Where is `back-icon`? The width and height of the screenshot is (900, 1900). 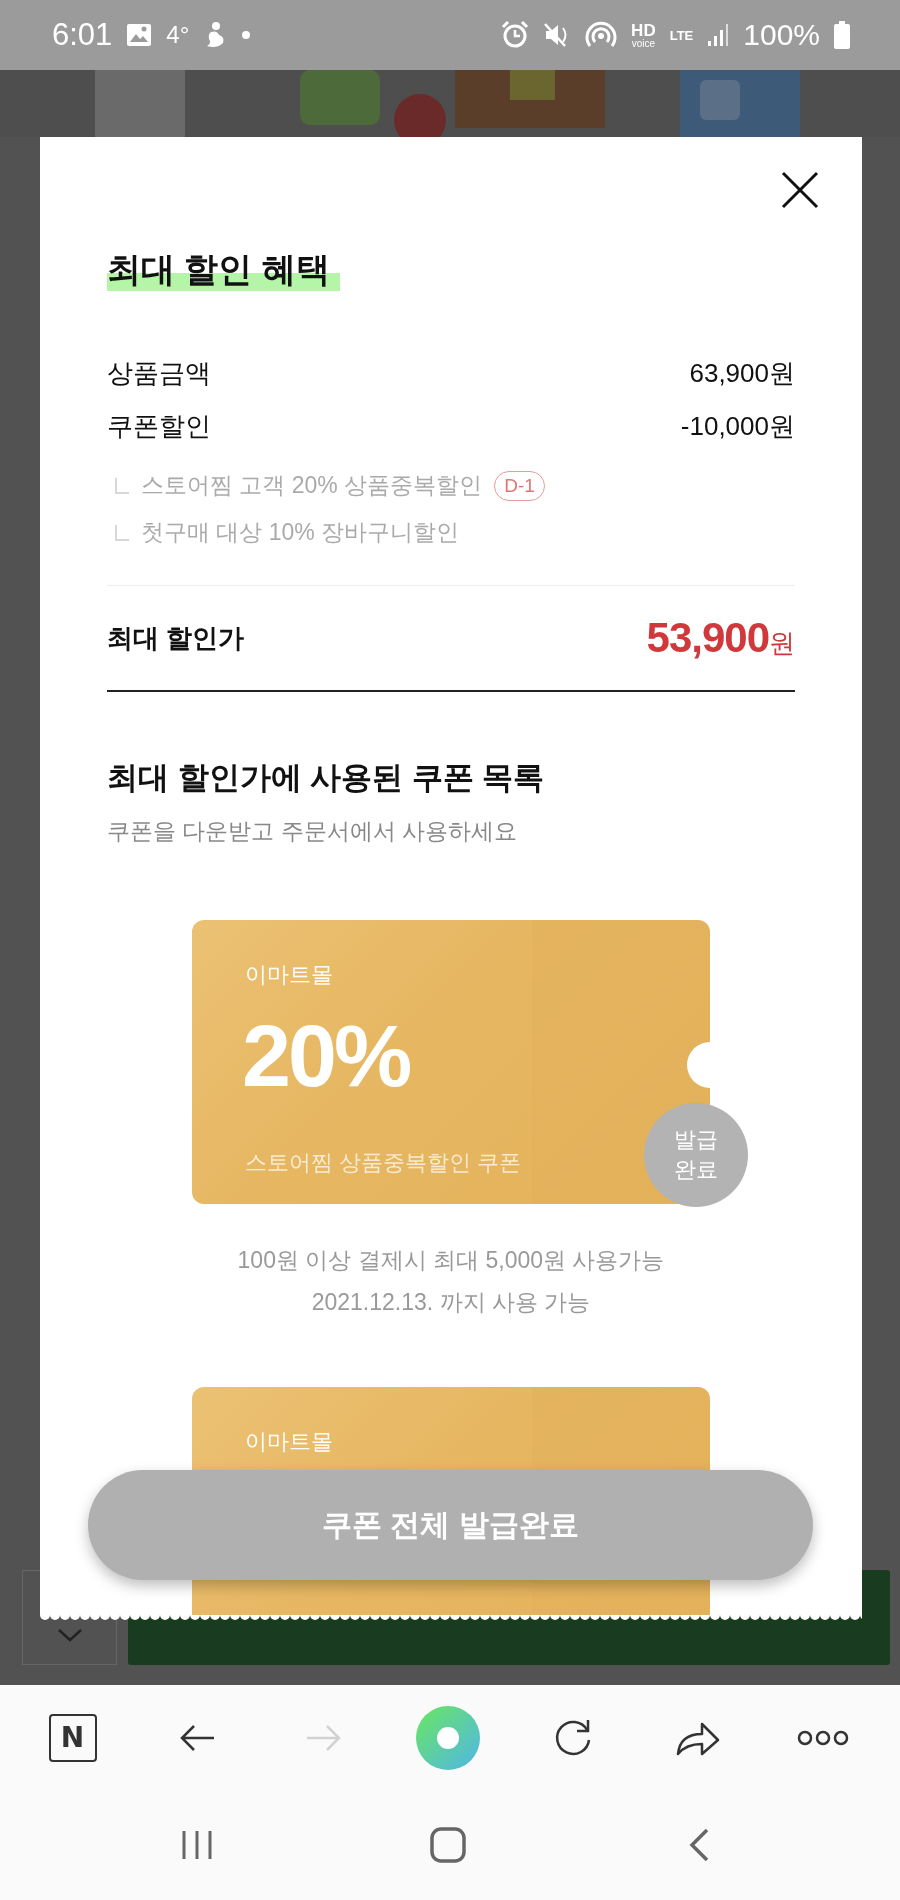 back-icon is located at coordinates (698, 1845).